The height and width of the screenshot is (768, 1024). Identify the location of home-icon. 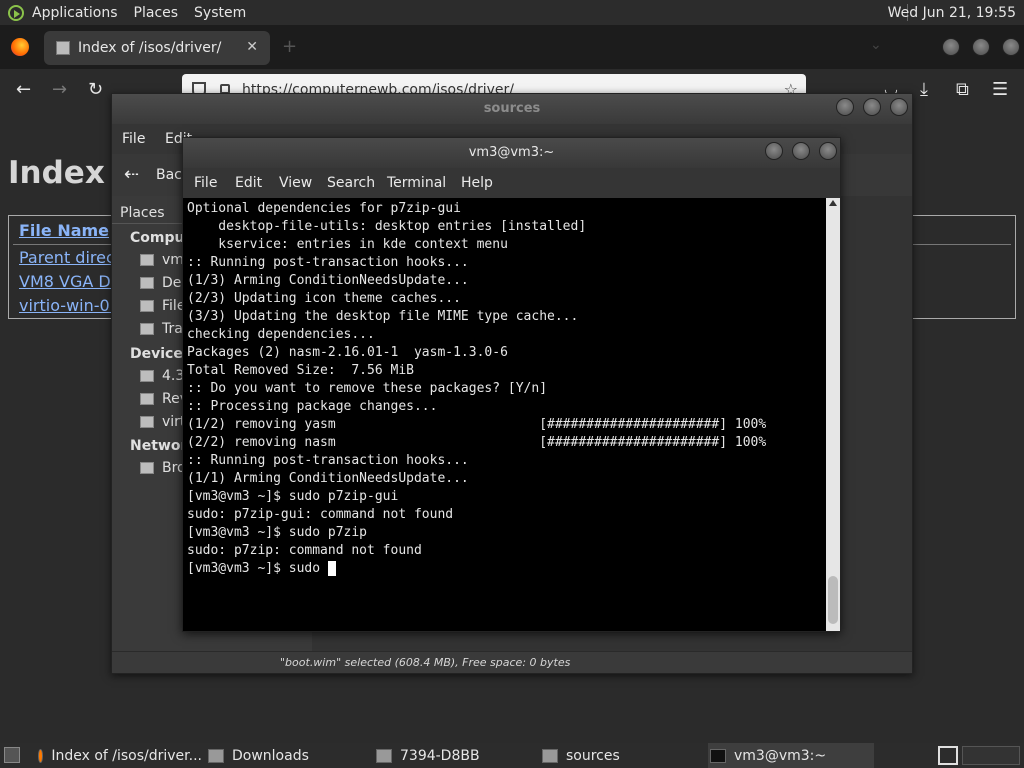
(147, 260).